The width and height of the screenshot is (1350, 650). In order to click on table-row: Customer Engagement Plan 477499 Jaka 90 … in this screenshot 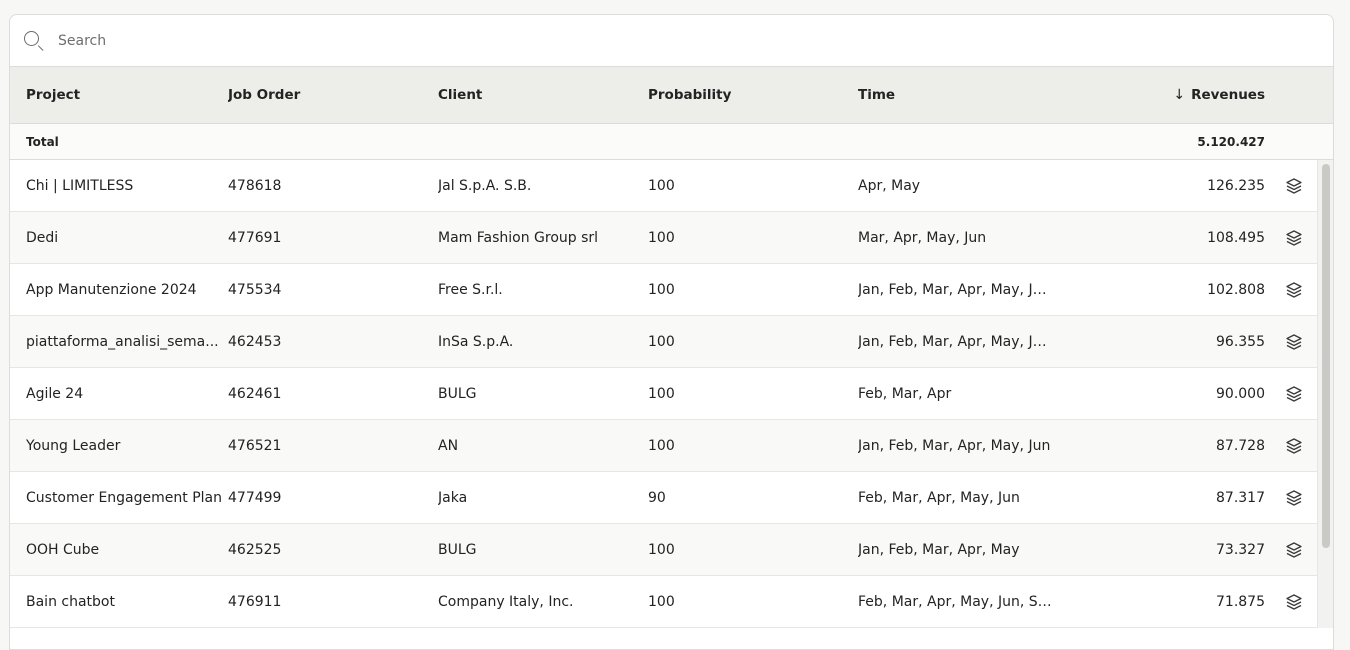, I will do `click(671, 498)`.